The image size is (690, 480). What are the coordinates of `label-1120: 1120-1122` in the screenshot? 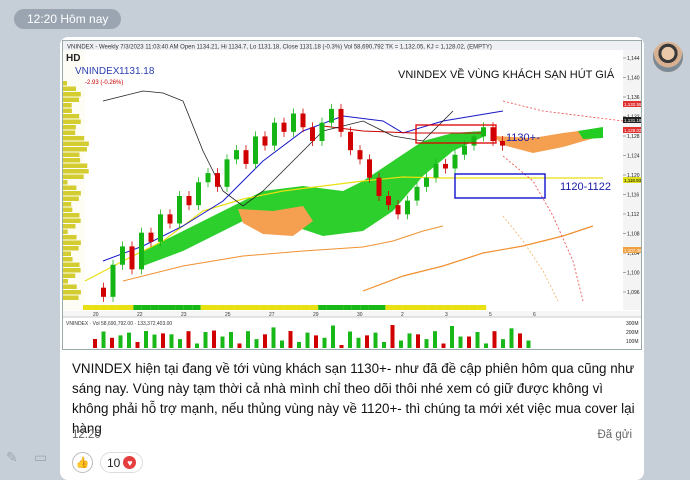 It's located at (585, 187).